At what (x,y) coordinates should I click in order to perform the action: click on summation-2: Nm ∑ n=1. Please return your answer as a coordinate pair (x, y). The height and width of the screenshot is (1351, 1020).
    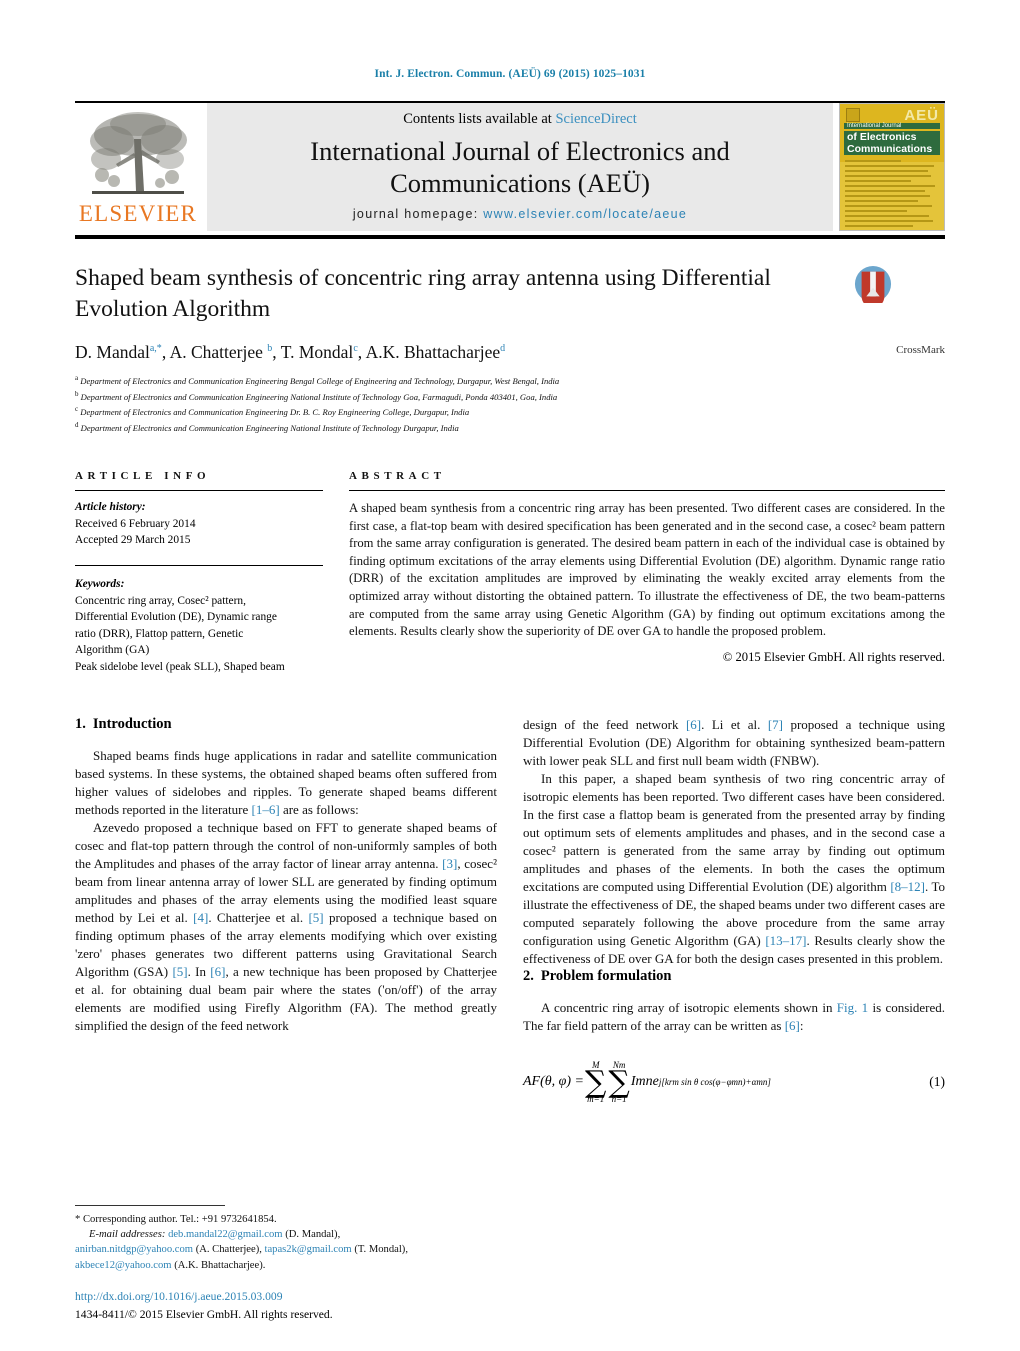
    Looking at the image, I should click on (618, 1082).